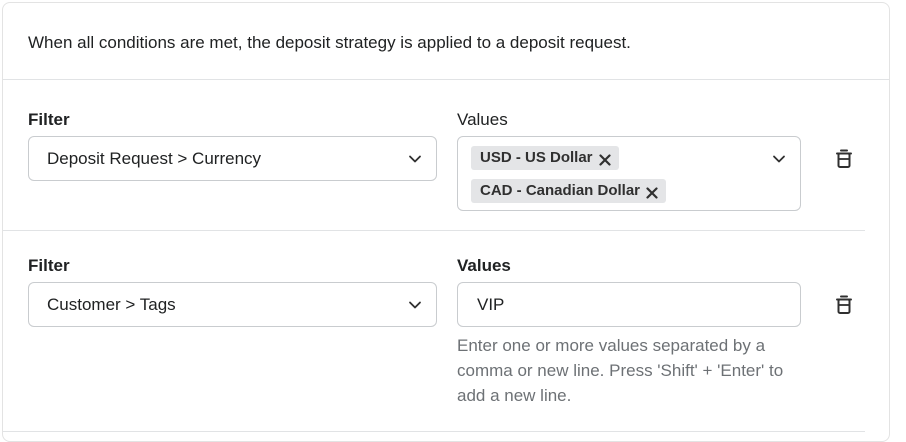 This screenshot has width=906, height=442. I want to click on values-multiselect: USD - US Dollar CAD - Canadian Dollar, so click(629, 173).